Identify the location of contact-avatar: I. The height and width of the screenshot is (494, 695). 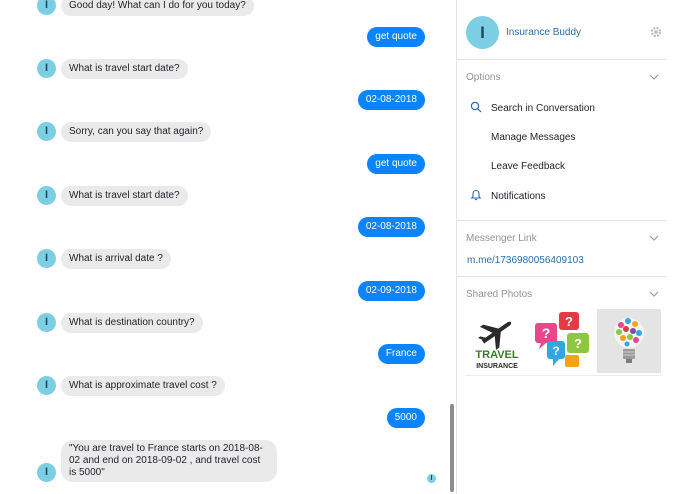
(482, 32).